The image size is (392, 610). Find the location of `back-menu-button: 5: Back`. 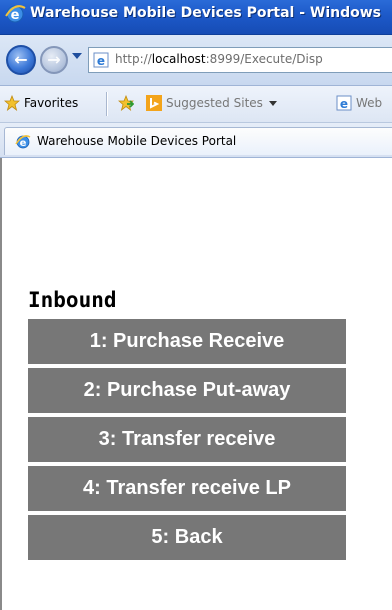

back-menu-button: 5: Back is located at coordinates (187, 537).